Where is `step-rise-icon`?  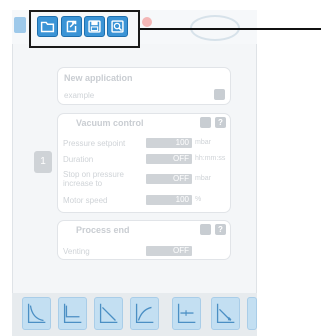 step-rise-icon is located at coordinates (144, 313).